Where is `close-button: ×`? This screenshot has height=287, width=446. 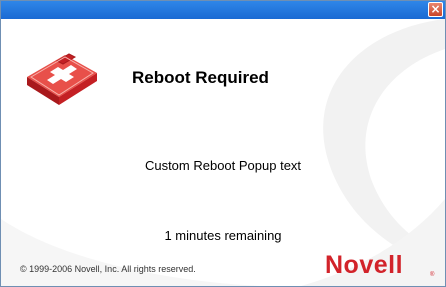
close-button: × is located at coordinates (435, 9).